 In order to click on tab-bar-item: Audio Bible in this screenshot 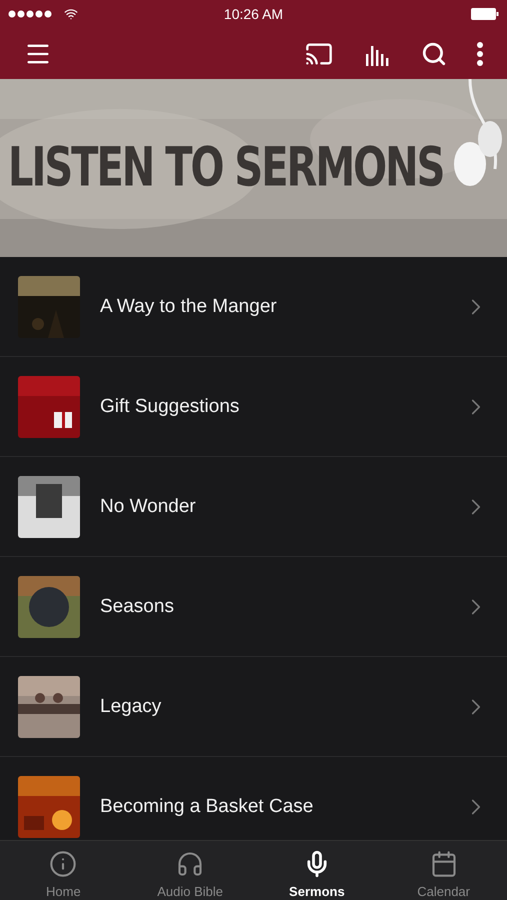, I will do `click(190, 870)`.